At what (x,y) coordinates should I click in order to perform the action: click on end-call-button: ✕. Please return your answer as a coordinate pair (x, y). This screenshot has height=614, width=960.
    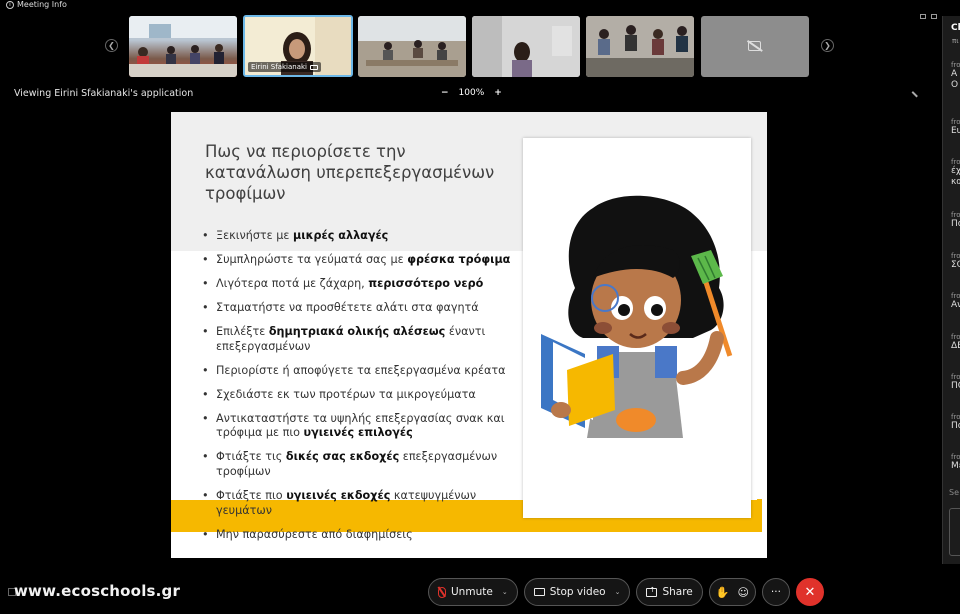
    Looking at the image, I should click on (809, 592).